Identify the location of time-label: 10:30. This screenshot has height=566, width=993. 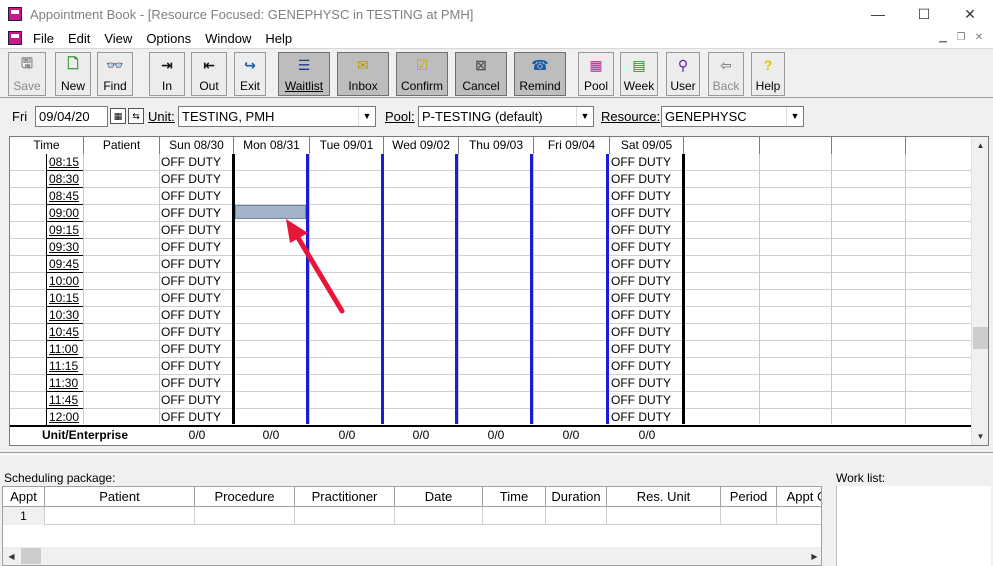
(65, 315).